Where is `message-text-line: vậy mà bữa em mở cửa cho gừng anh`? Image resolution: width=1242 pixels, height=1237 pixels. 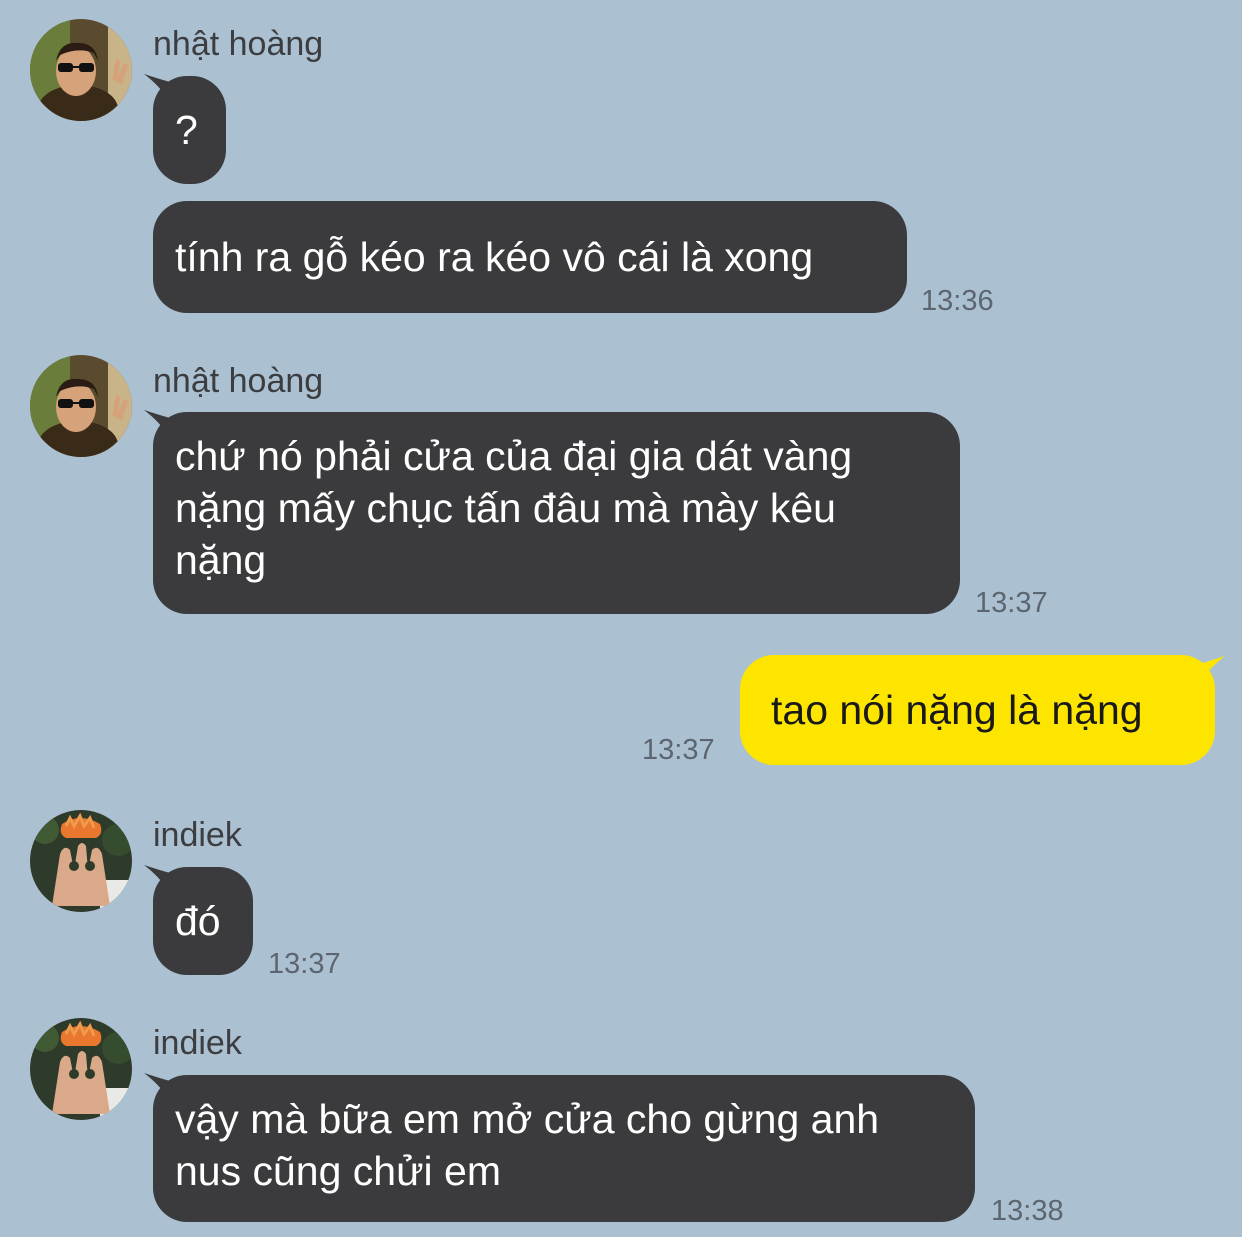 message-text-line: vậy mà bữa em mở cửa cho gừng anh is located at coordinates (527, 1119).